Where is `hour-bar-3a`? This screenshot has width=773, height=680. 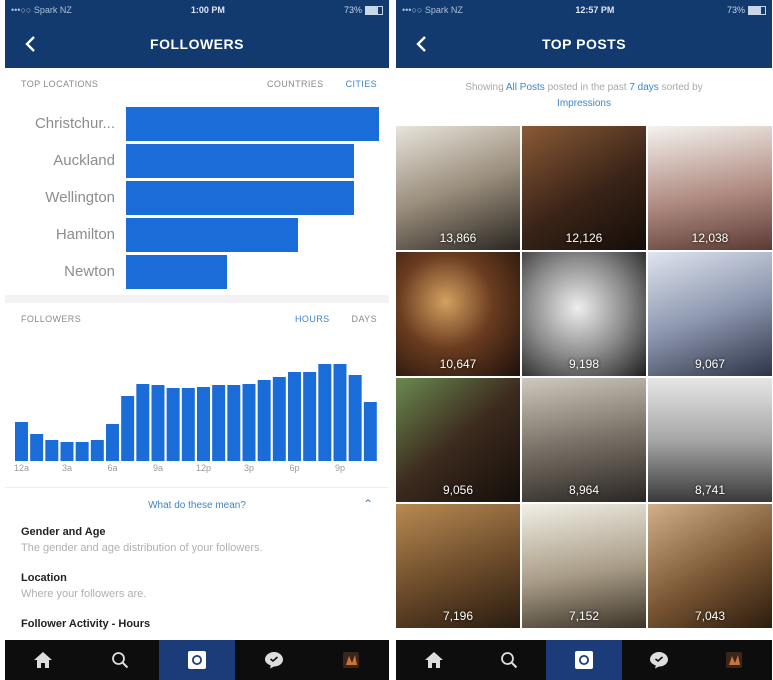 hour-bar-3a is located at coordinates (67, 451).